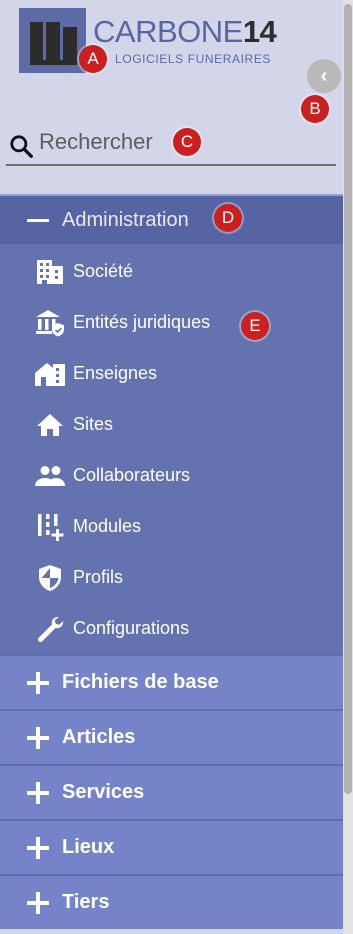 The width and height of the screenshot is (353, 934). What do you see at coordinates (50, 629) in the screenshot?
I see `wrench-icon` at bounding box center [50, 629].